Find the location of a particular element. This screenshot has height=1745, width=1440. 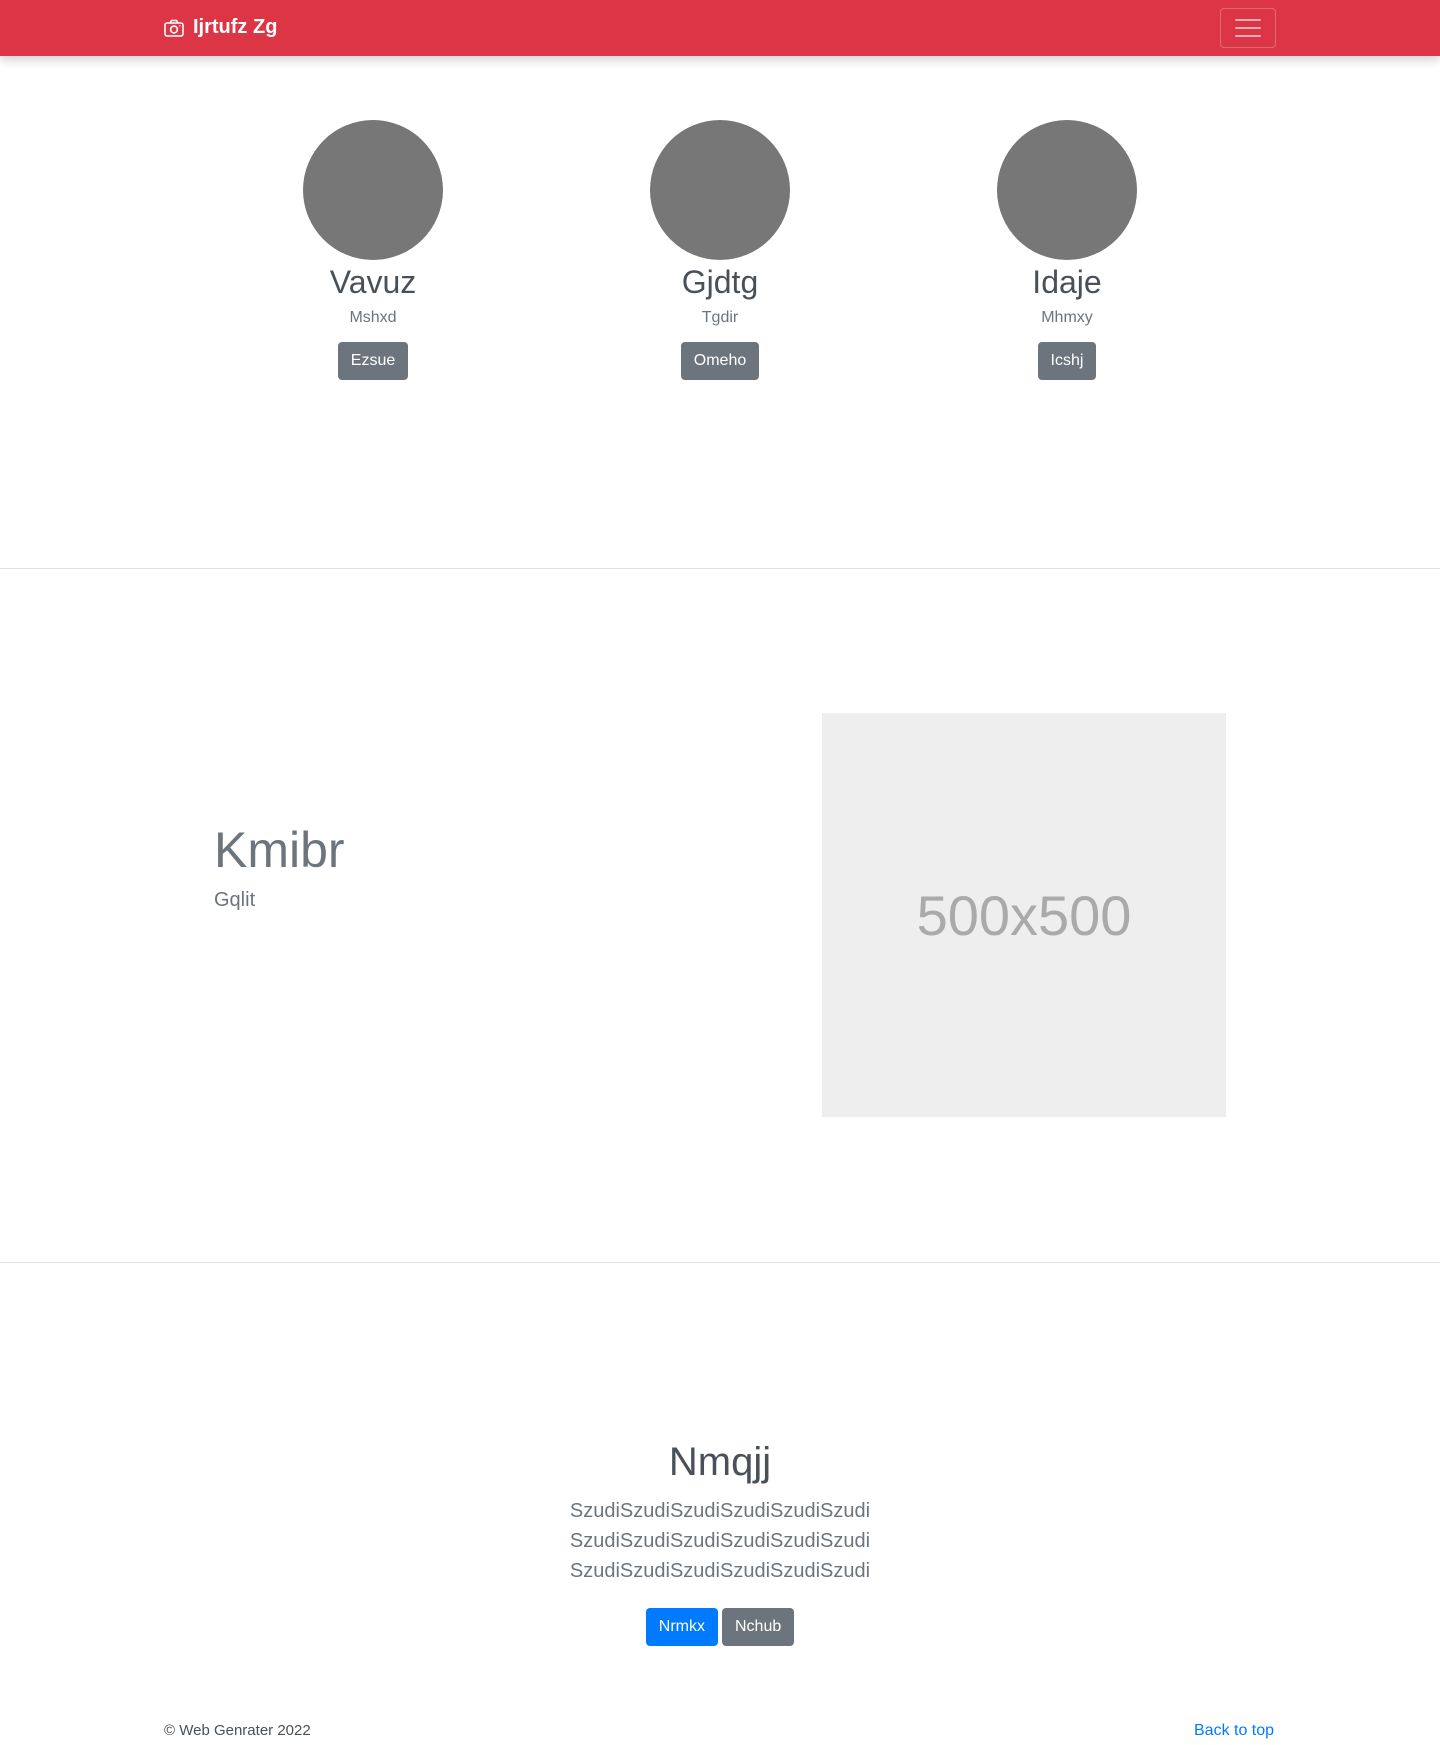

person-card: Gjdtg Tgdir Omeho is located at coordinates (720, 250).